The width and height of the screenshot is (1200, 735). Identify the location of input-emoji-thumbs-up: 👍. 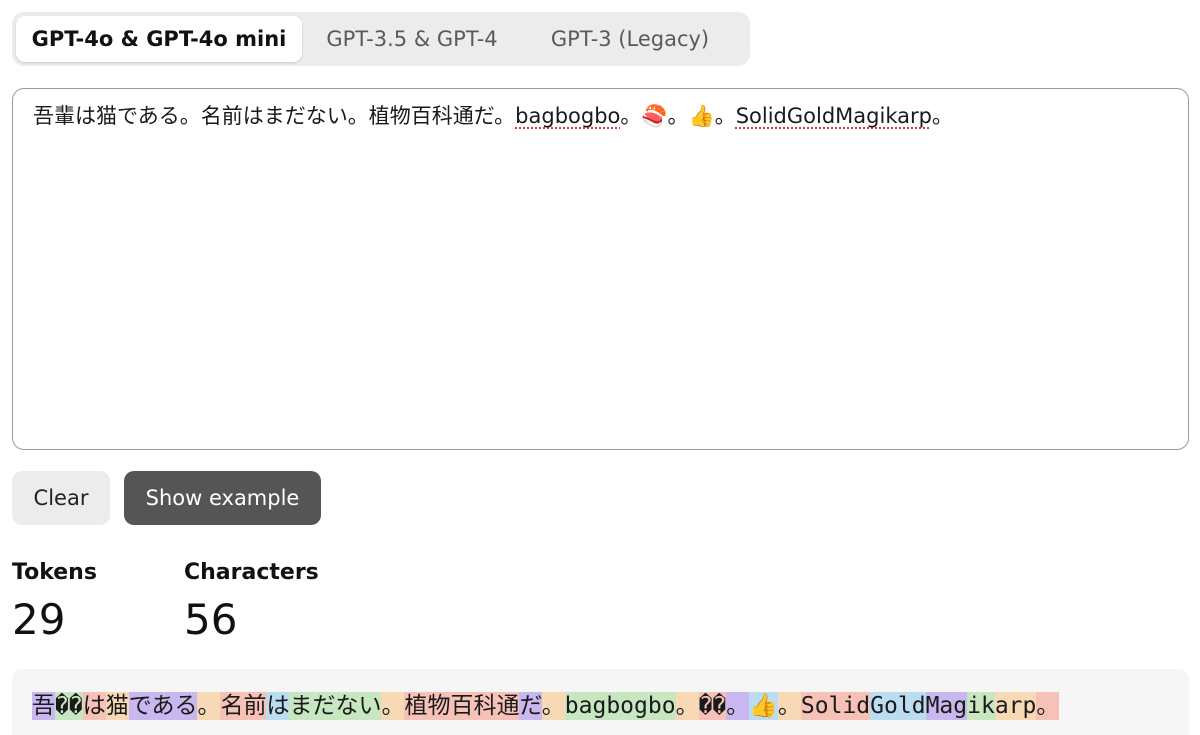
(701, 116).